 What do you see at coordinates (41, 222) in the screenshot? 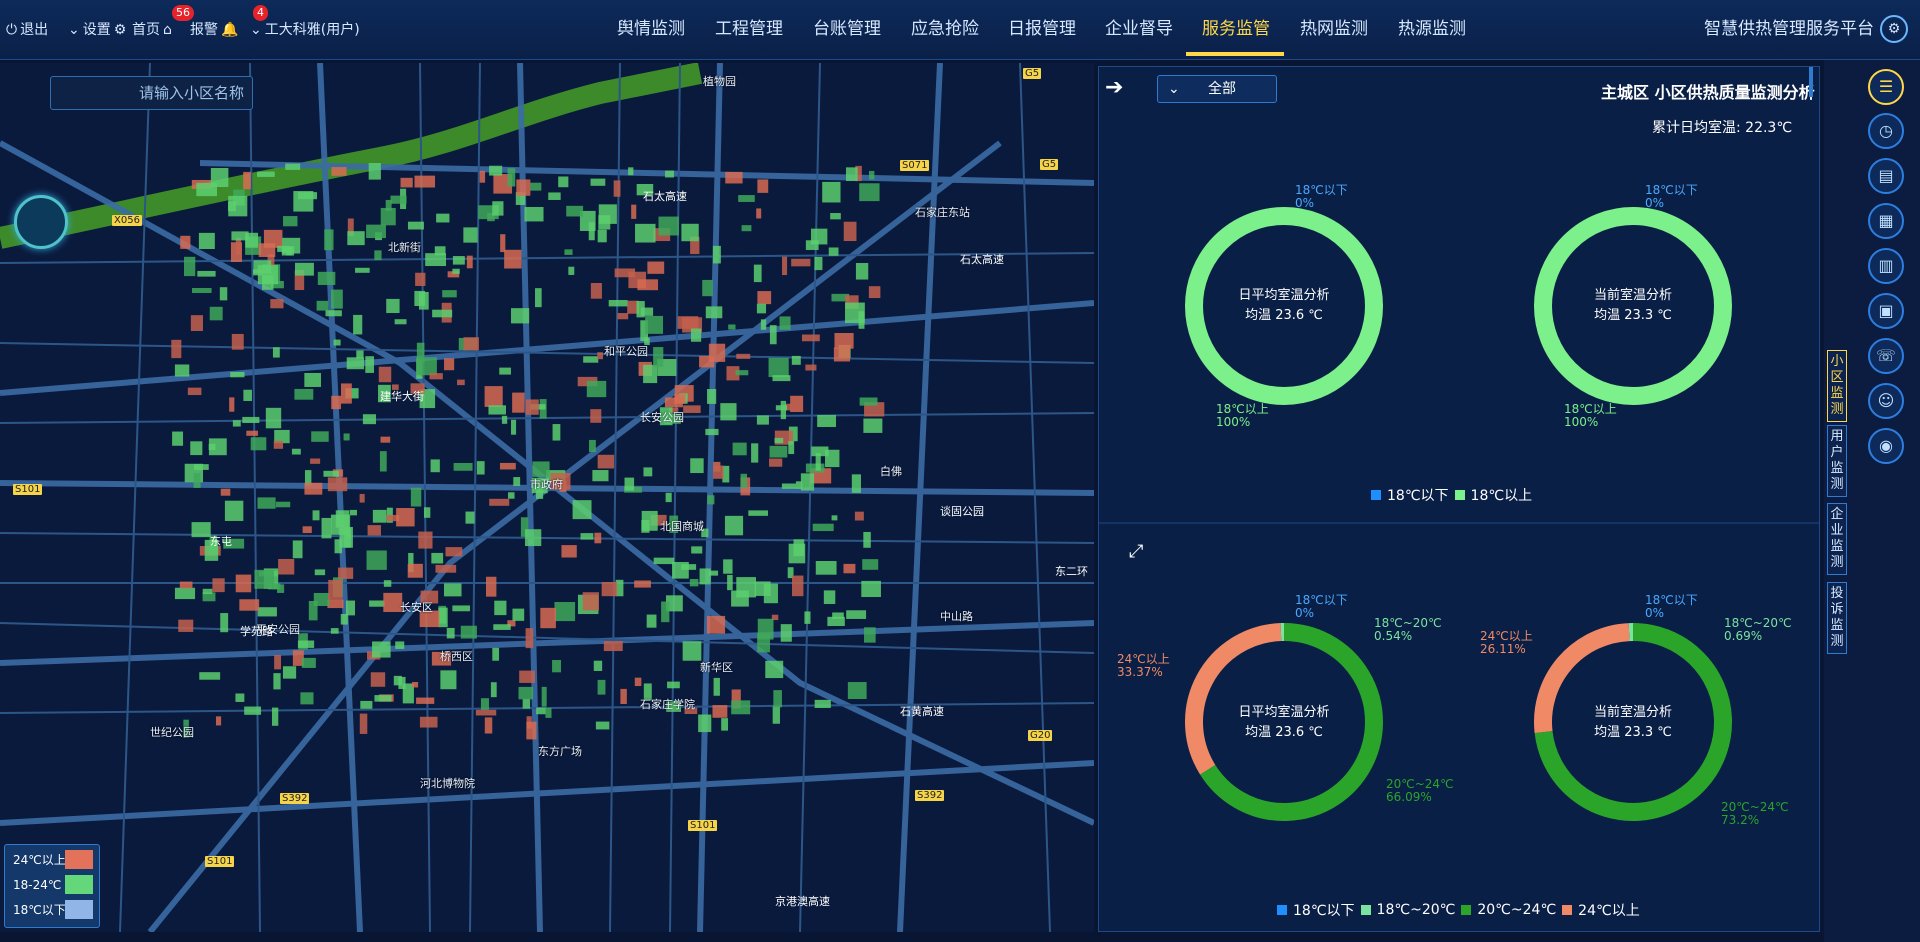
I see `map-reset-icon` at bounding box center [41, 222].